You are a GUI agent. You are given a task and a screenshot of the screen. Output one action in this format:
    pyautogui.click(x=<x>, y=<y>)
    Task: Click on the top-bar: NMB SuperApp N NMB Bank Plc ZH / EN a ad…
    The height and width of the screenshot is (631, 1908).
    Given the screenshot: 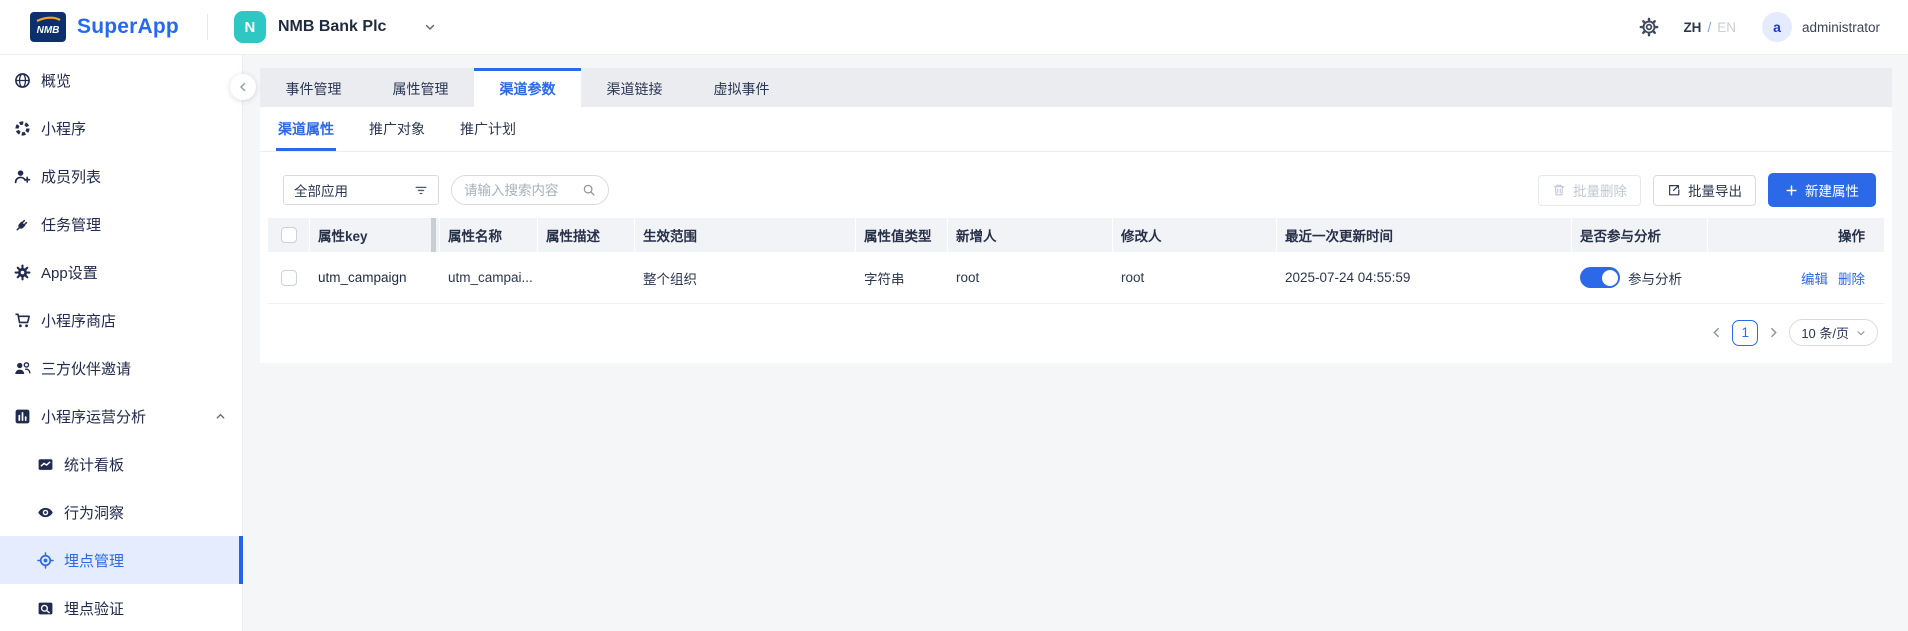 What is the action you would take?
    pyautogui.click(x=954, y=27)
    